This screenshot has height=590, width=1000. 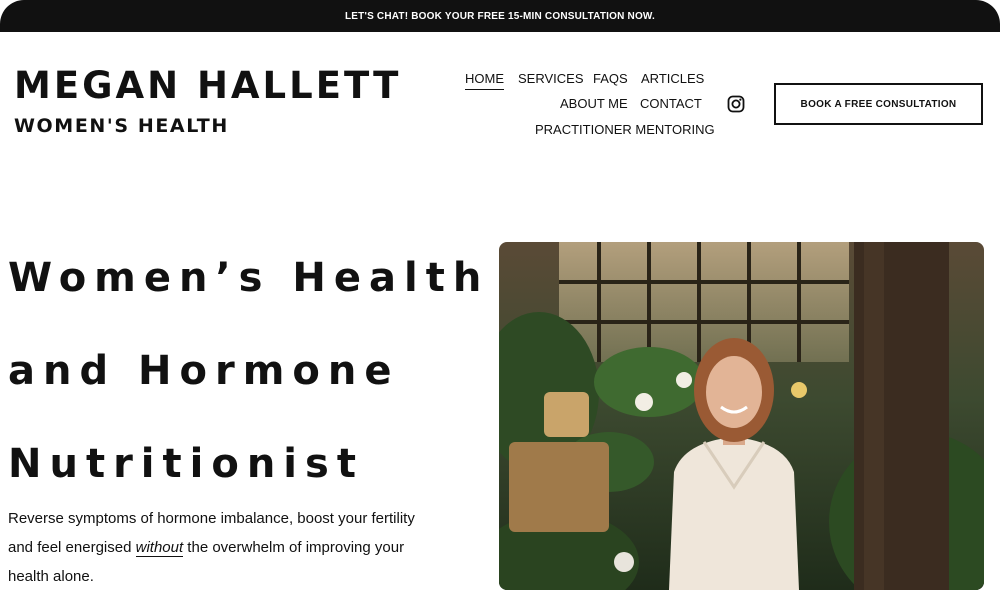 I want to click on nav-home: HOME, so click(x=484, y=80).